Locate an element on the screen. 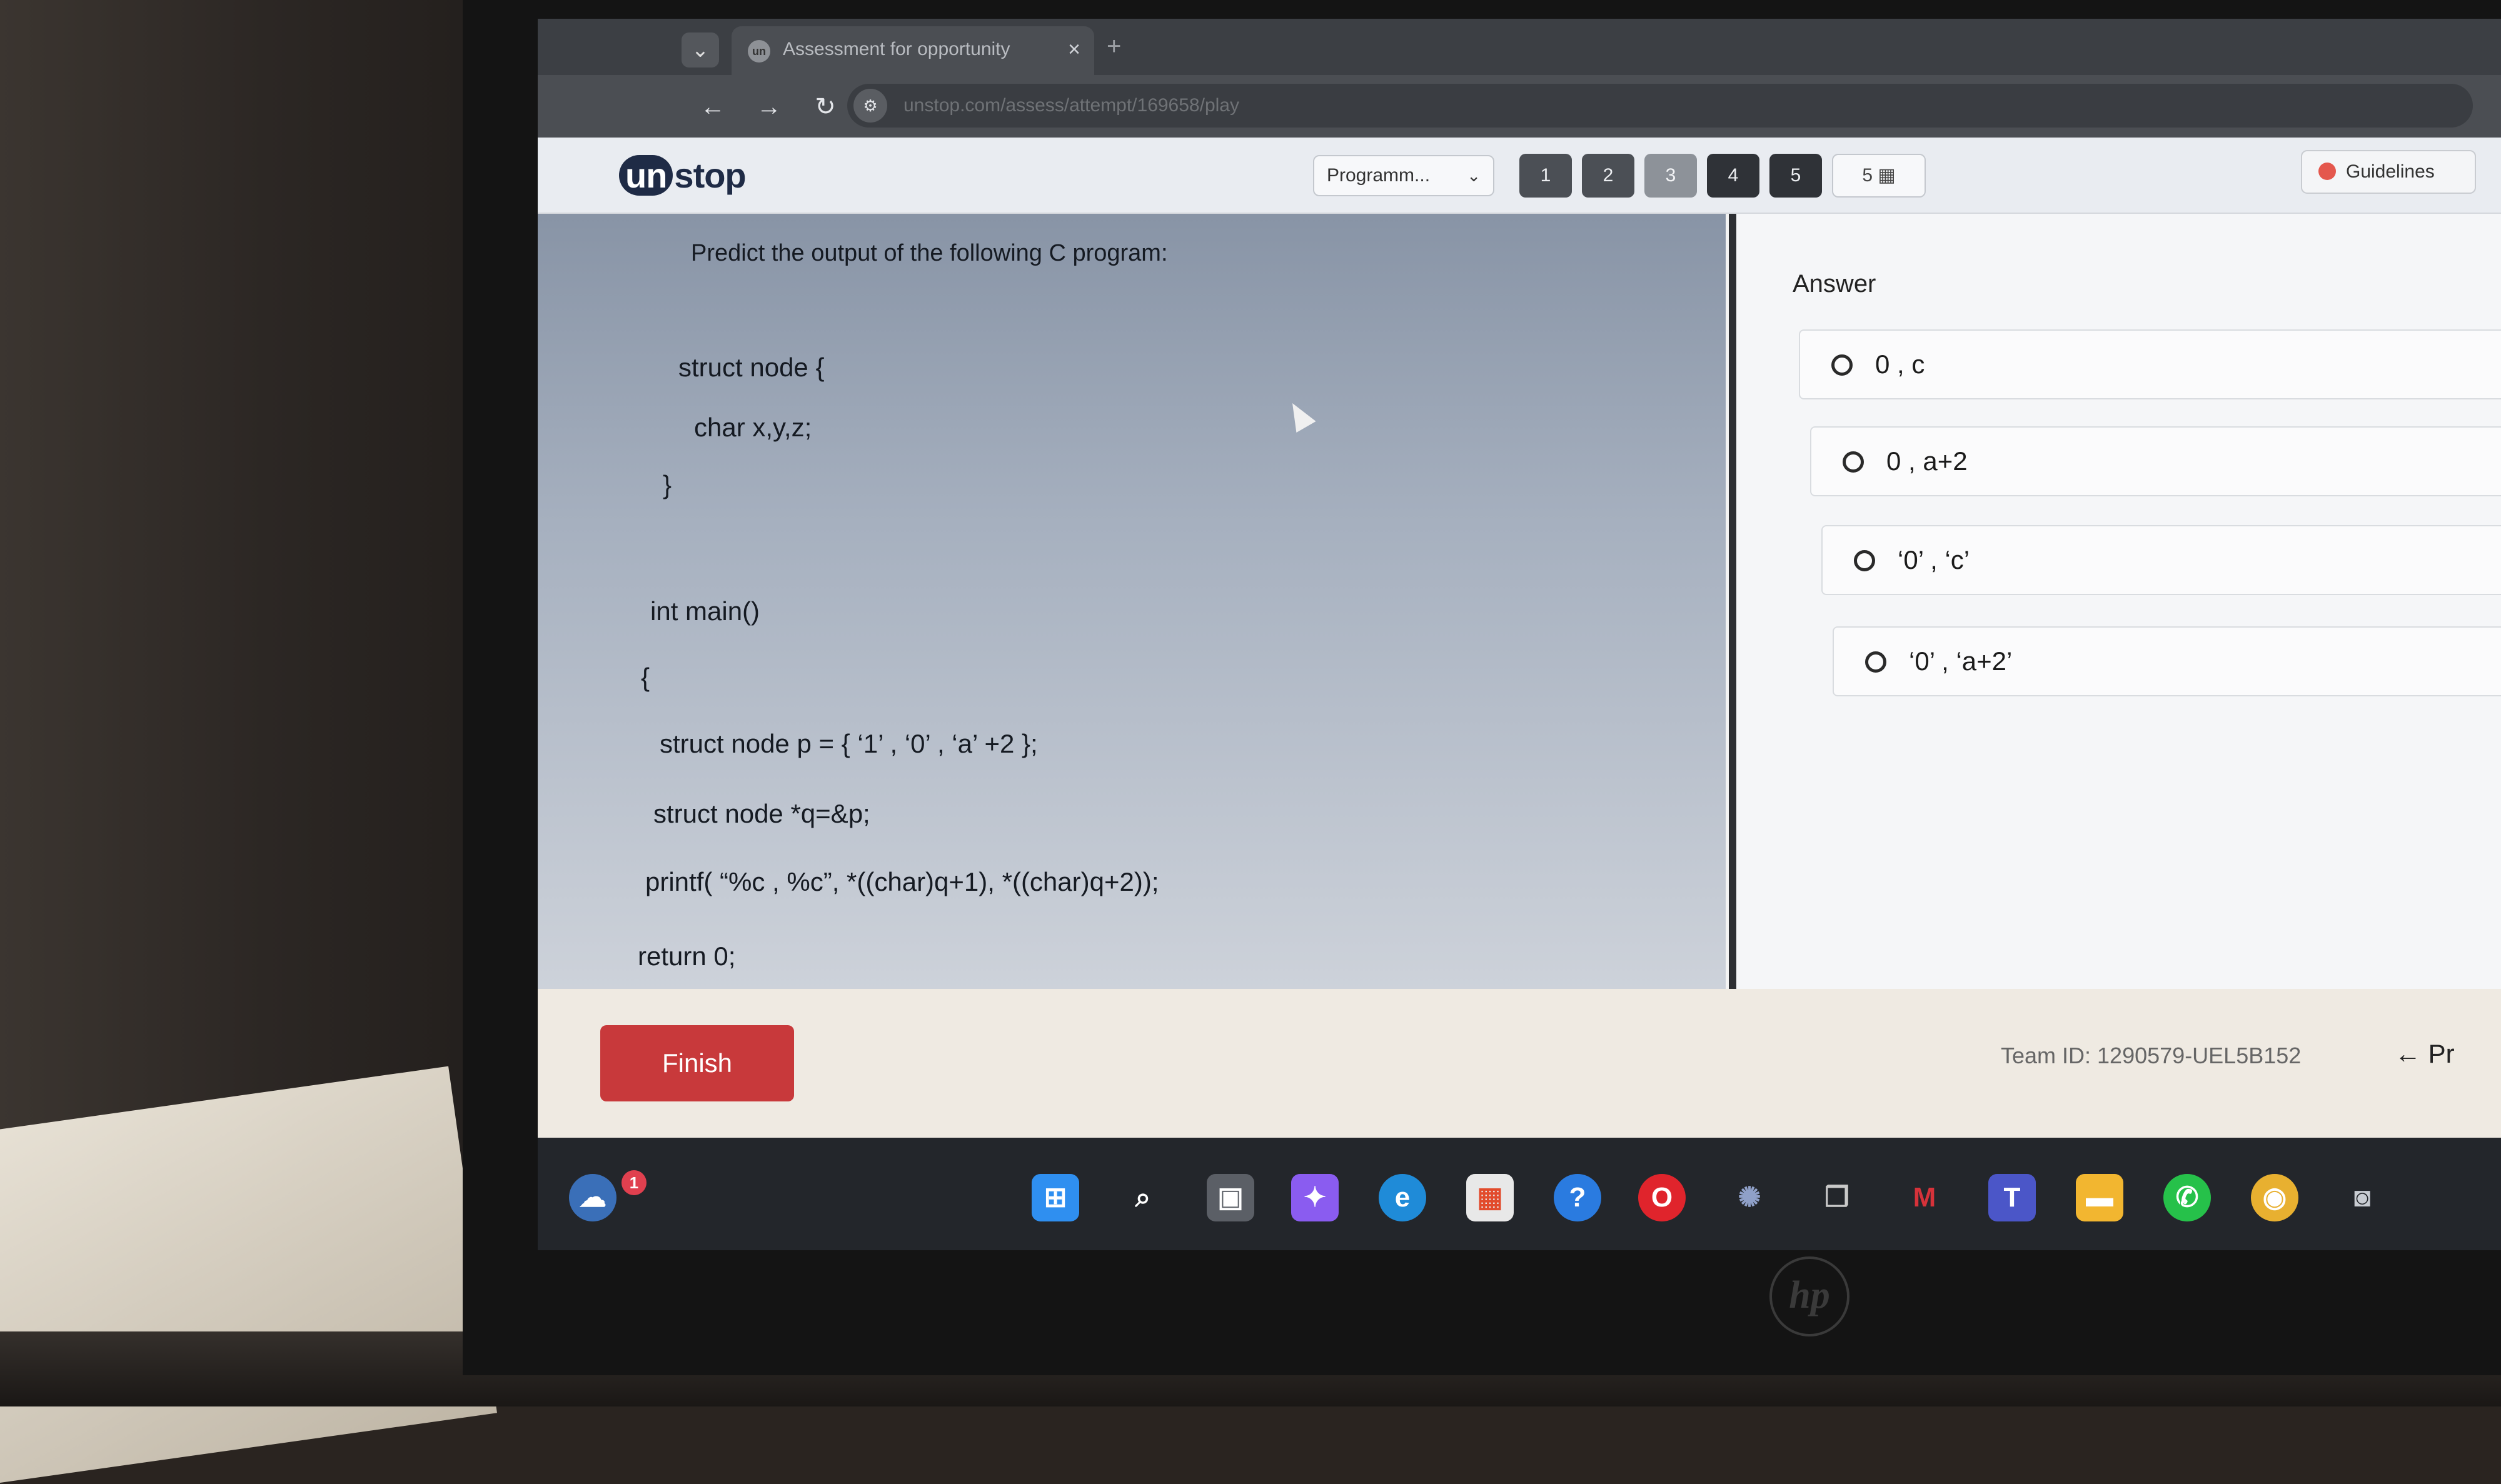 Image resolution: width=2501 pixels, height=1484 pixels. logo-suffix: stop is located at coordinates (710, 175).